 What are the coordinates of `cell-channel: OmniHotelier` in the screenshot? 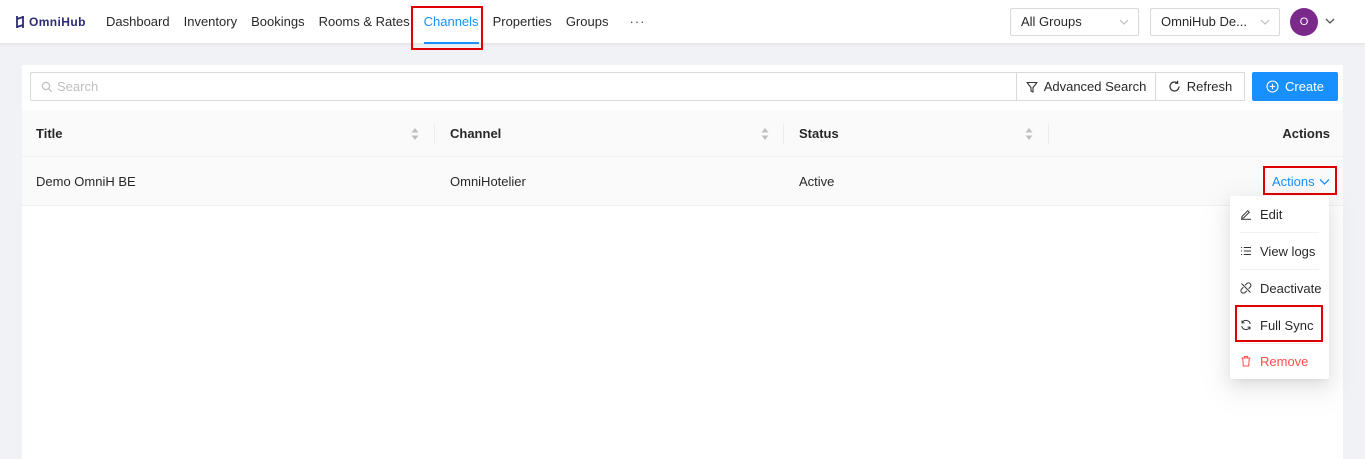 It's located at (488, 181).